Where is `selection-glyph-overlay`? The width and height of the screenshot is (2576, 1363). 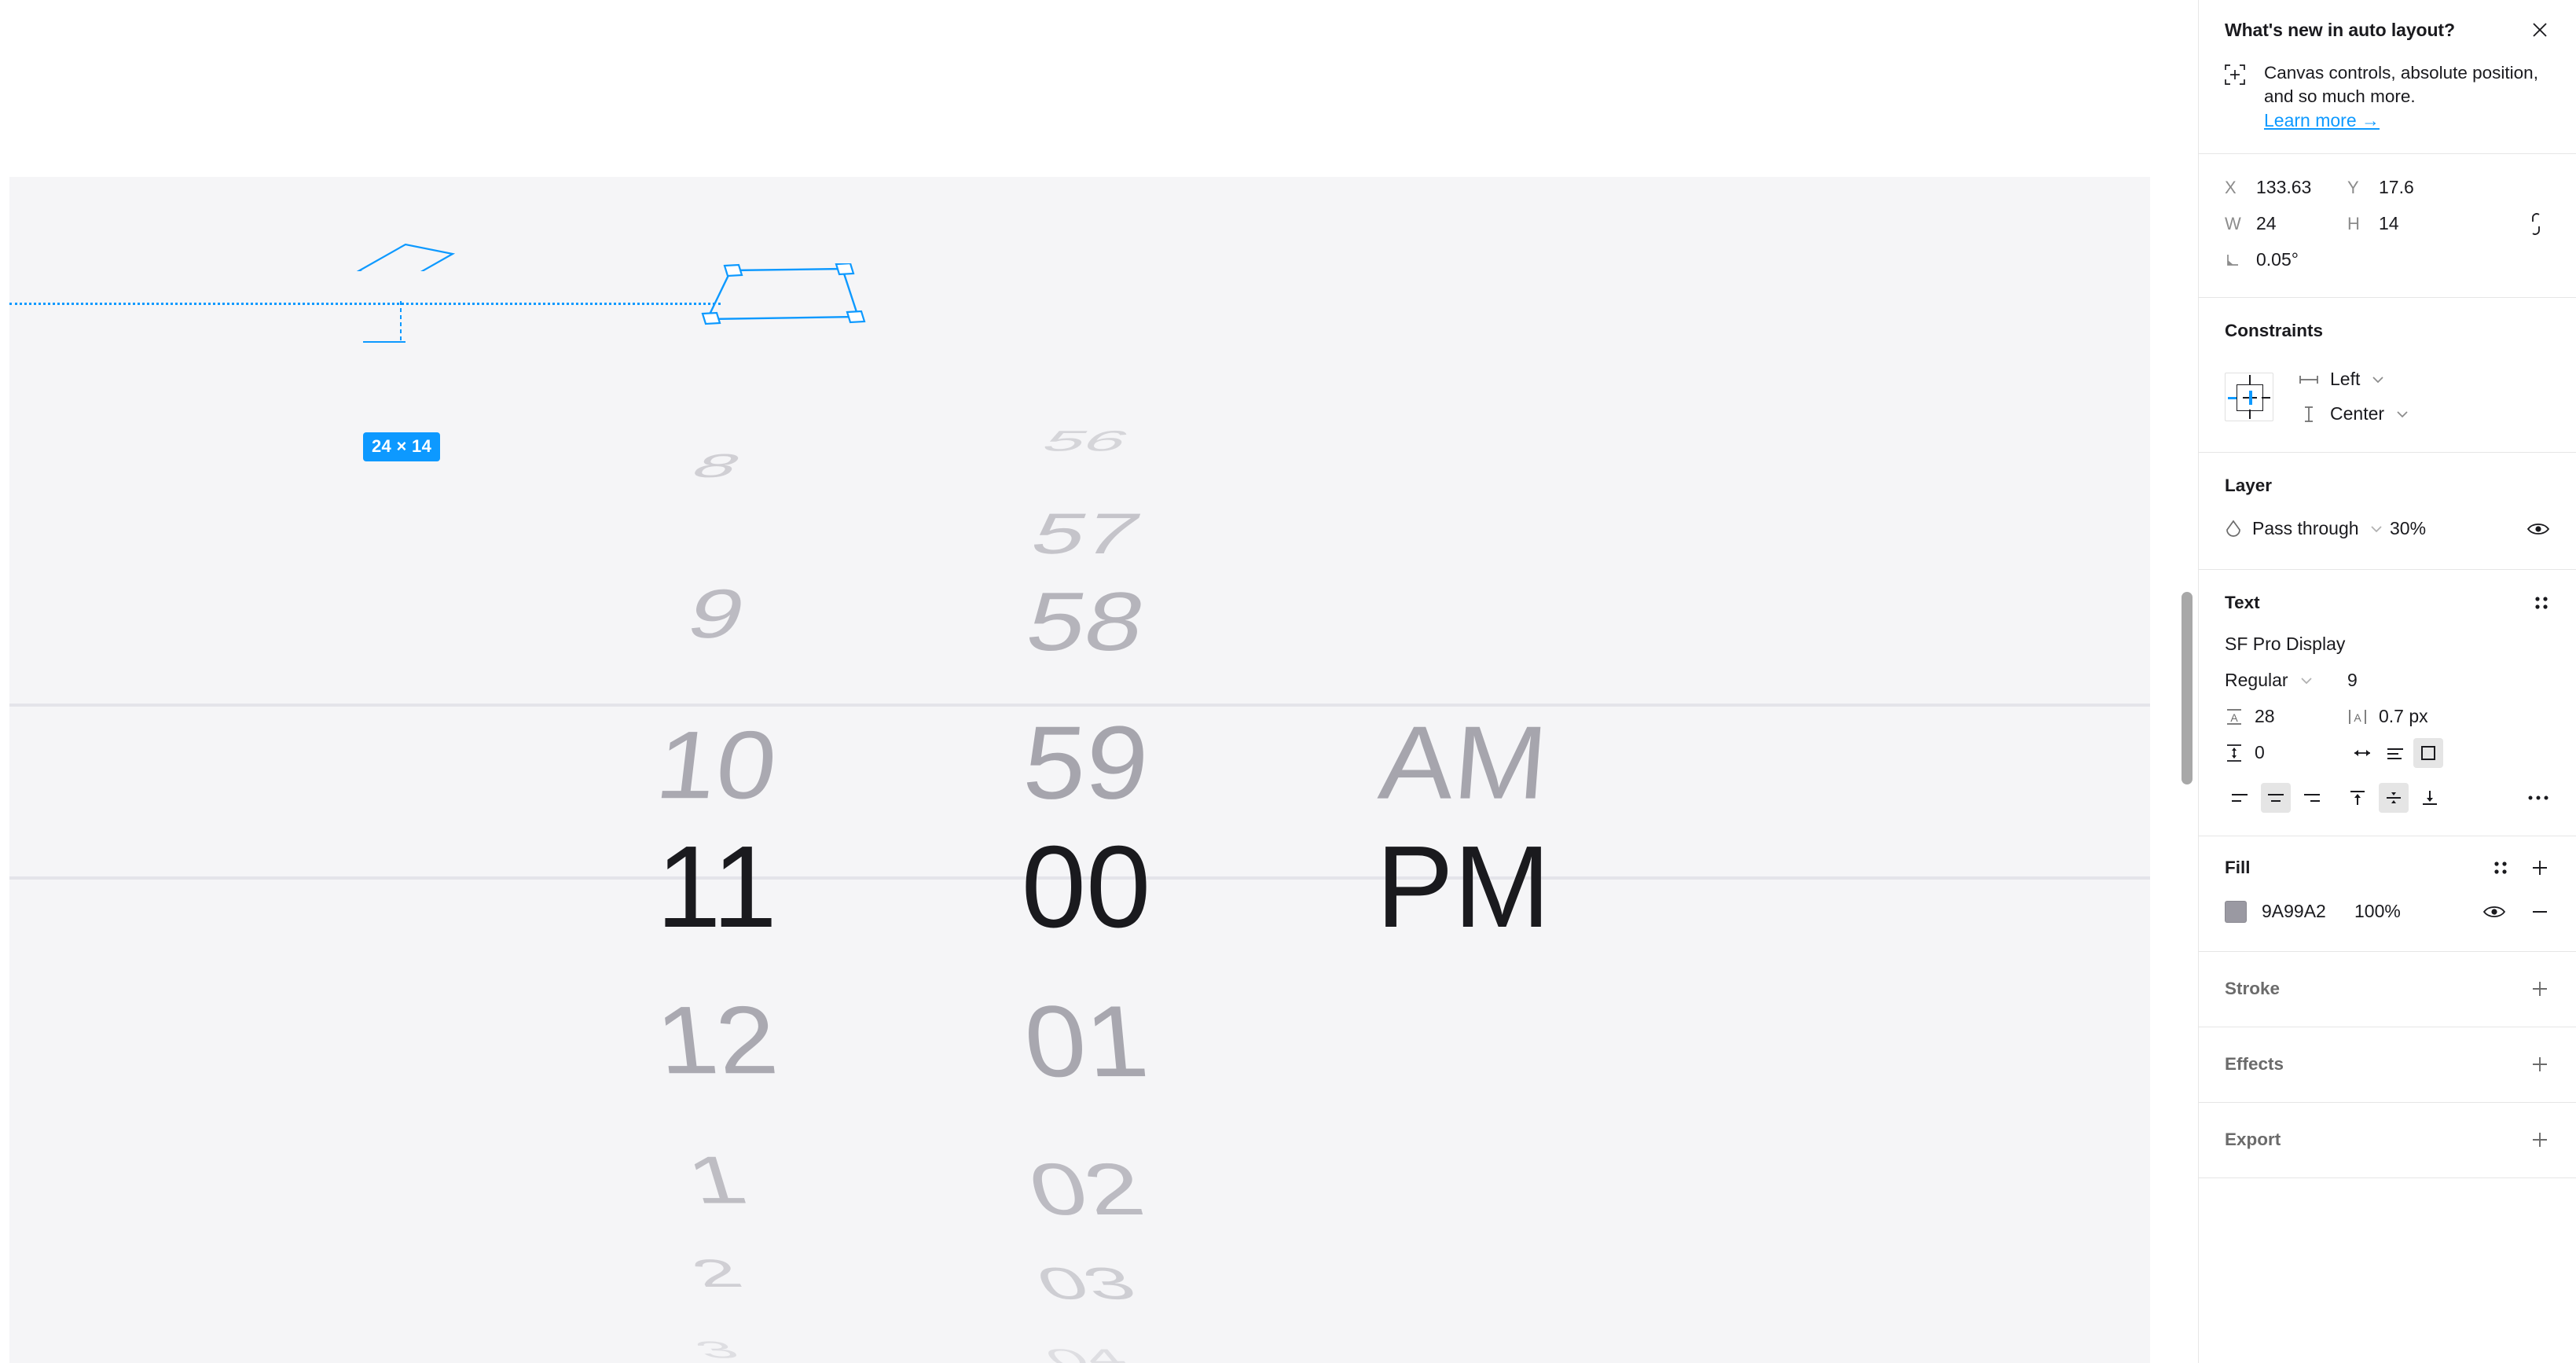
selection-glyph-overlay is located at coordinates (384, 322).